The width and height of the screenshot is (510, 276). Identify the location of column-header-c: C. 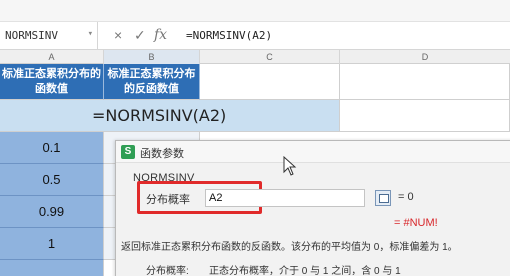
(270, 57).